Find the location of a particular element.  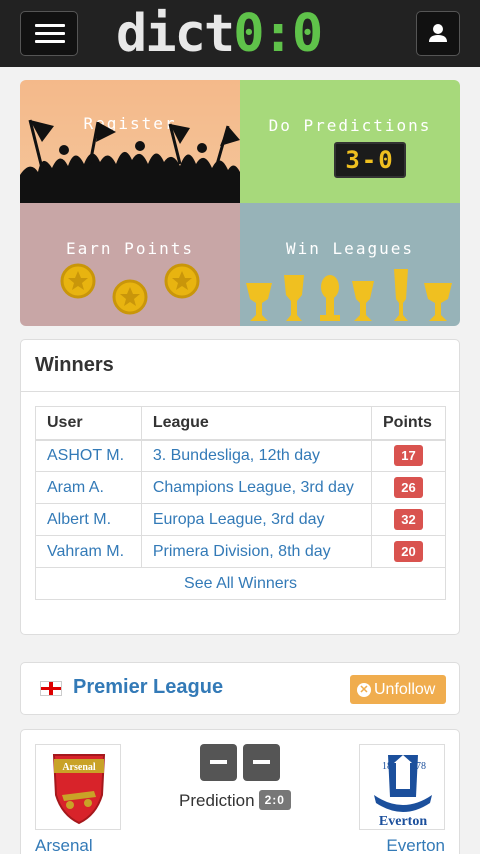

table-row: Aram A. Champions League, 3rd day 26 is located at coordinates (240, 487).